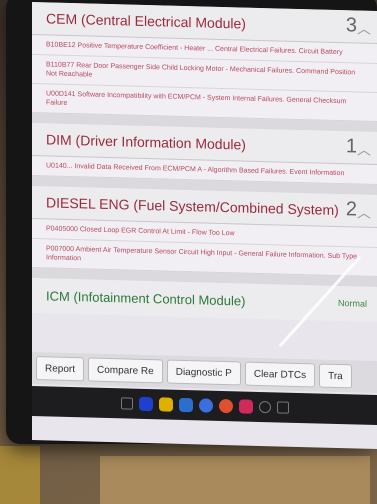 Image resolution: width=377 pixels, height=504 pixels. What do you see at coordinates (351, 25) in the screenshot?
I see `section-cem-count: 3` at bounding box center [351, 25].